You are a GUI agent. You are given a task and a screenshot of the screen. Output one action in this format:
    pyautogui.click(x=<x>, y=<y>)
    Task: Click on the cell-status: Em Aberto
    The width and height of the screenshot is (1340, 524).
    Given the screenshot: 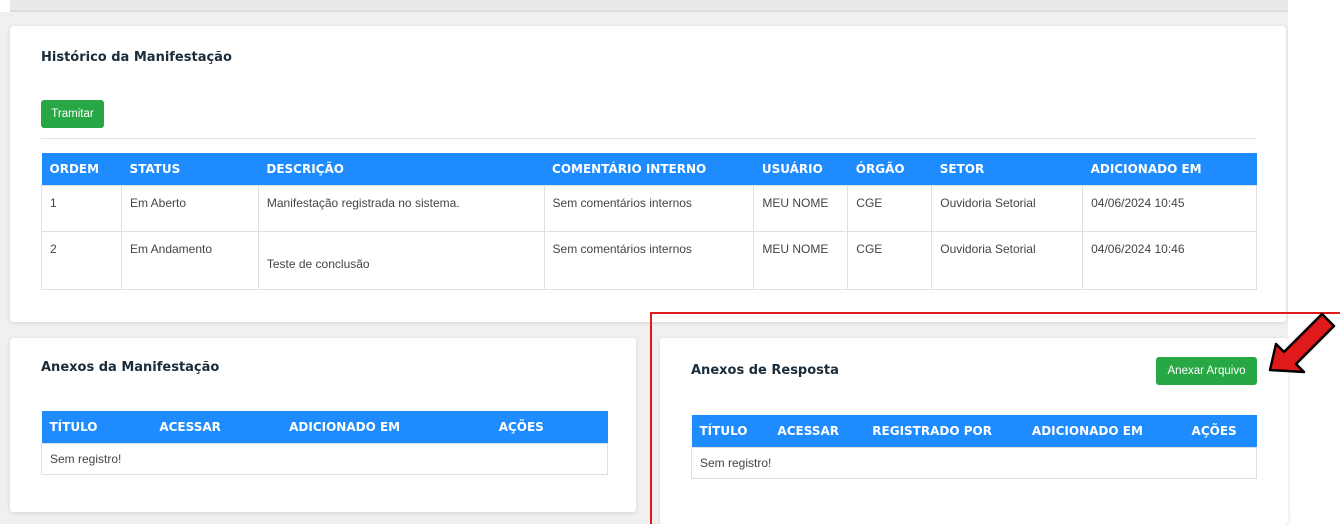 What is the action you would take?
    pyautogui.click(x=189, y=208)
    